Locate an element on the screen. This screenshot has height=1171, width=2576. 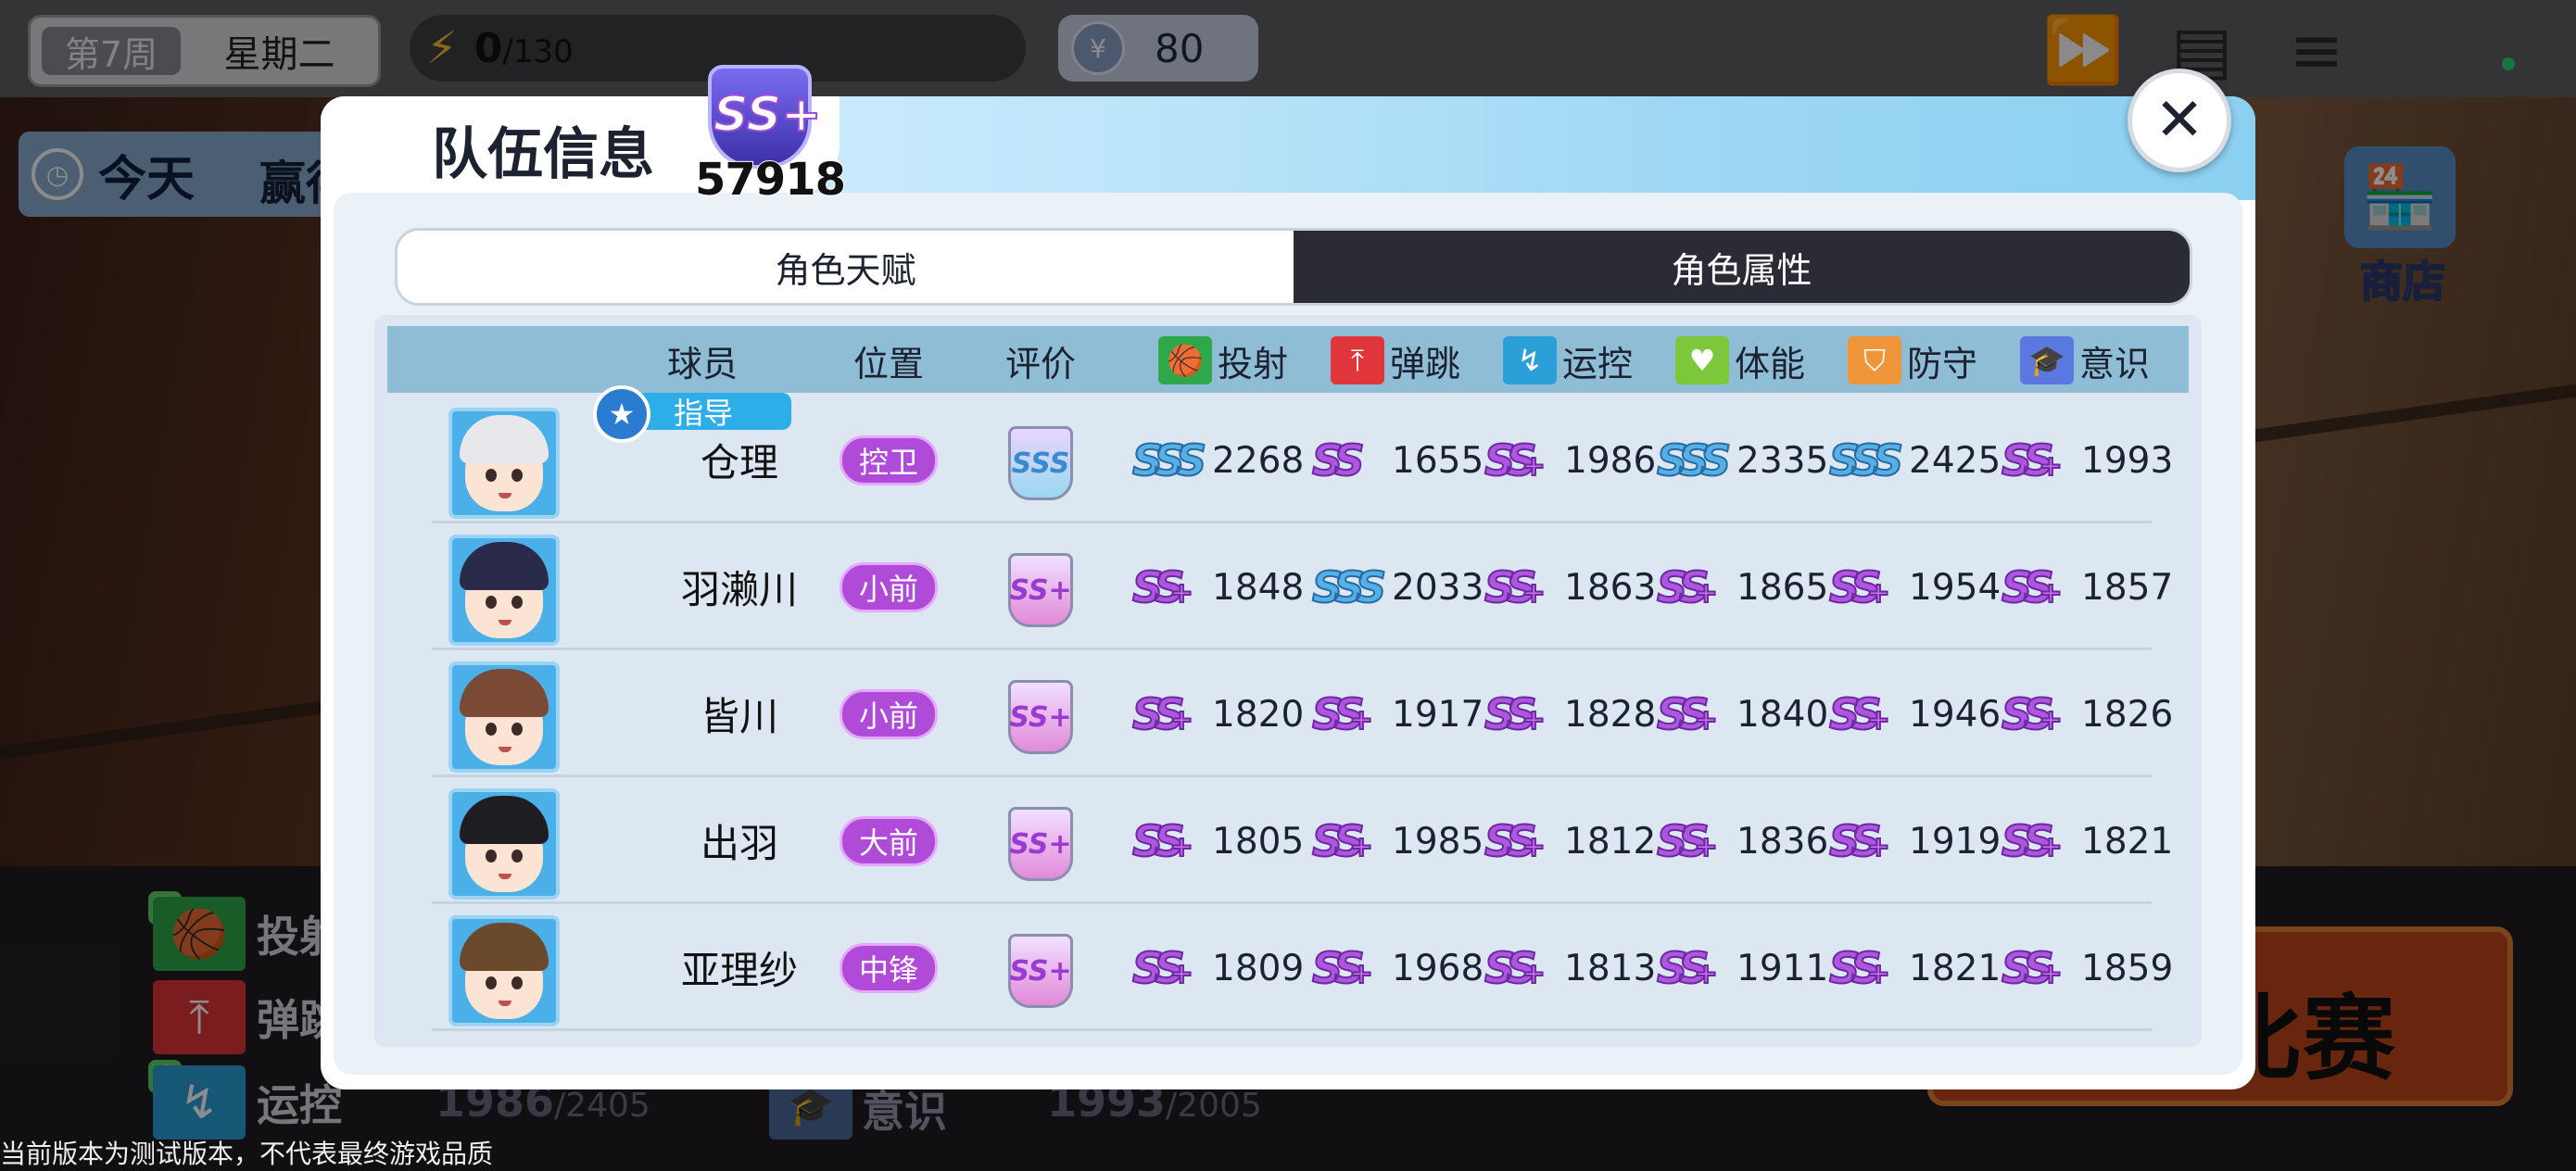
stat-value: 1857 is located at coordinates (2127, 588).